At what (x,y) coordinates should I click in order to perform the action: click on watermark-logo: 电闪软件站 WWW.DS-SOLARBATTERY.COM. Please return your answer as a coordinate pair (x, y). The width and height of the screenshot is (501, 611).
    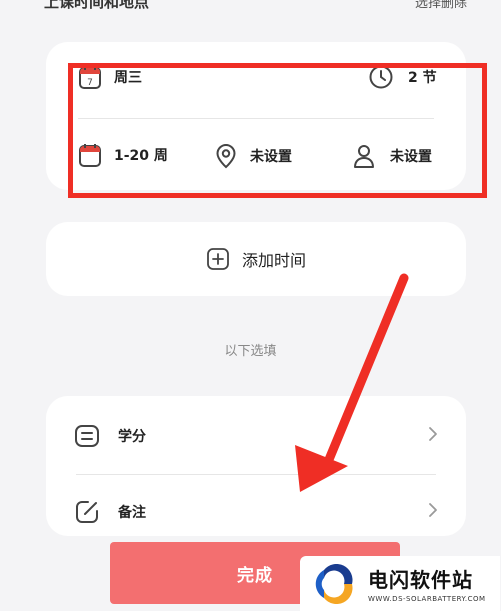
    Looking at the image, I should click on (400, 583).